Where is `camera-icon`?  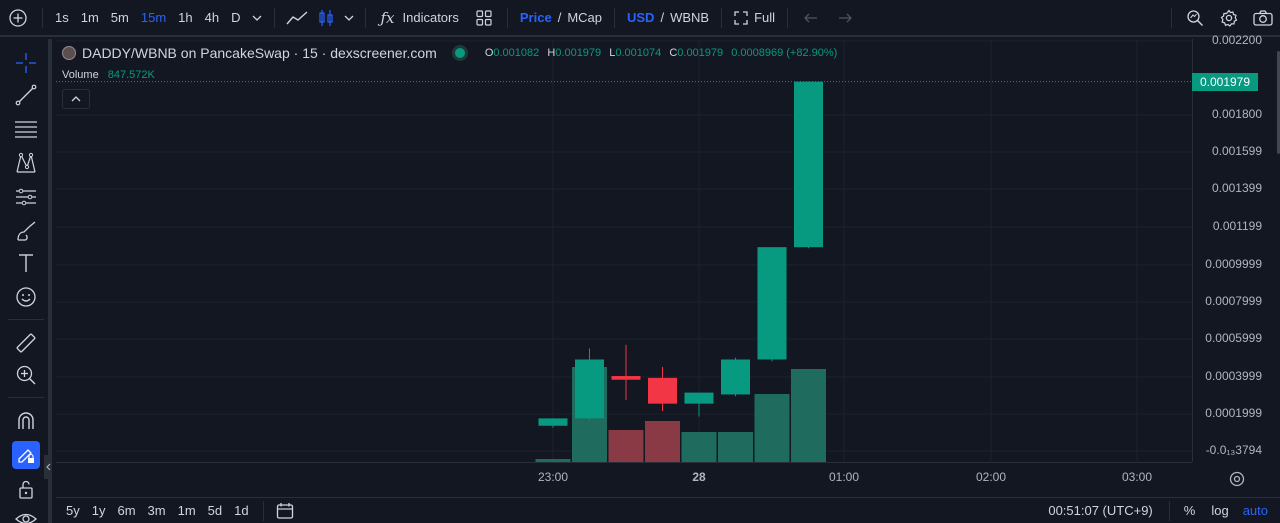 camera-icon is located at coordinates (1263, 17).